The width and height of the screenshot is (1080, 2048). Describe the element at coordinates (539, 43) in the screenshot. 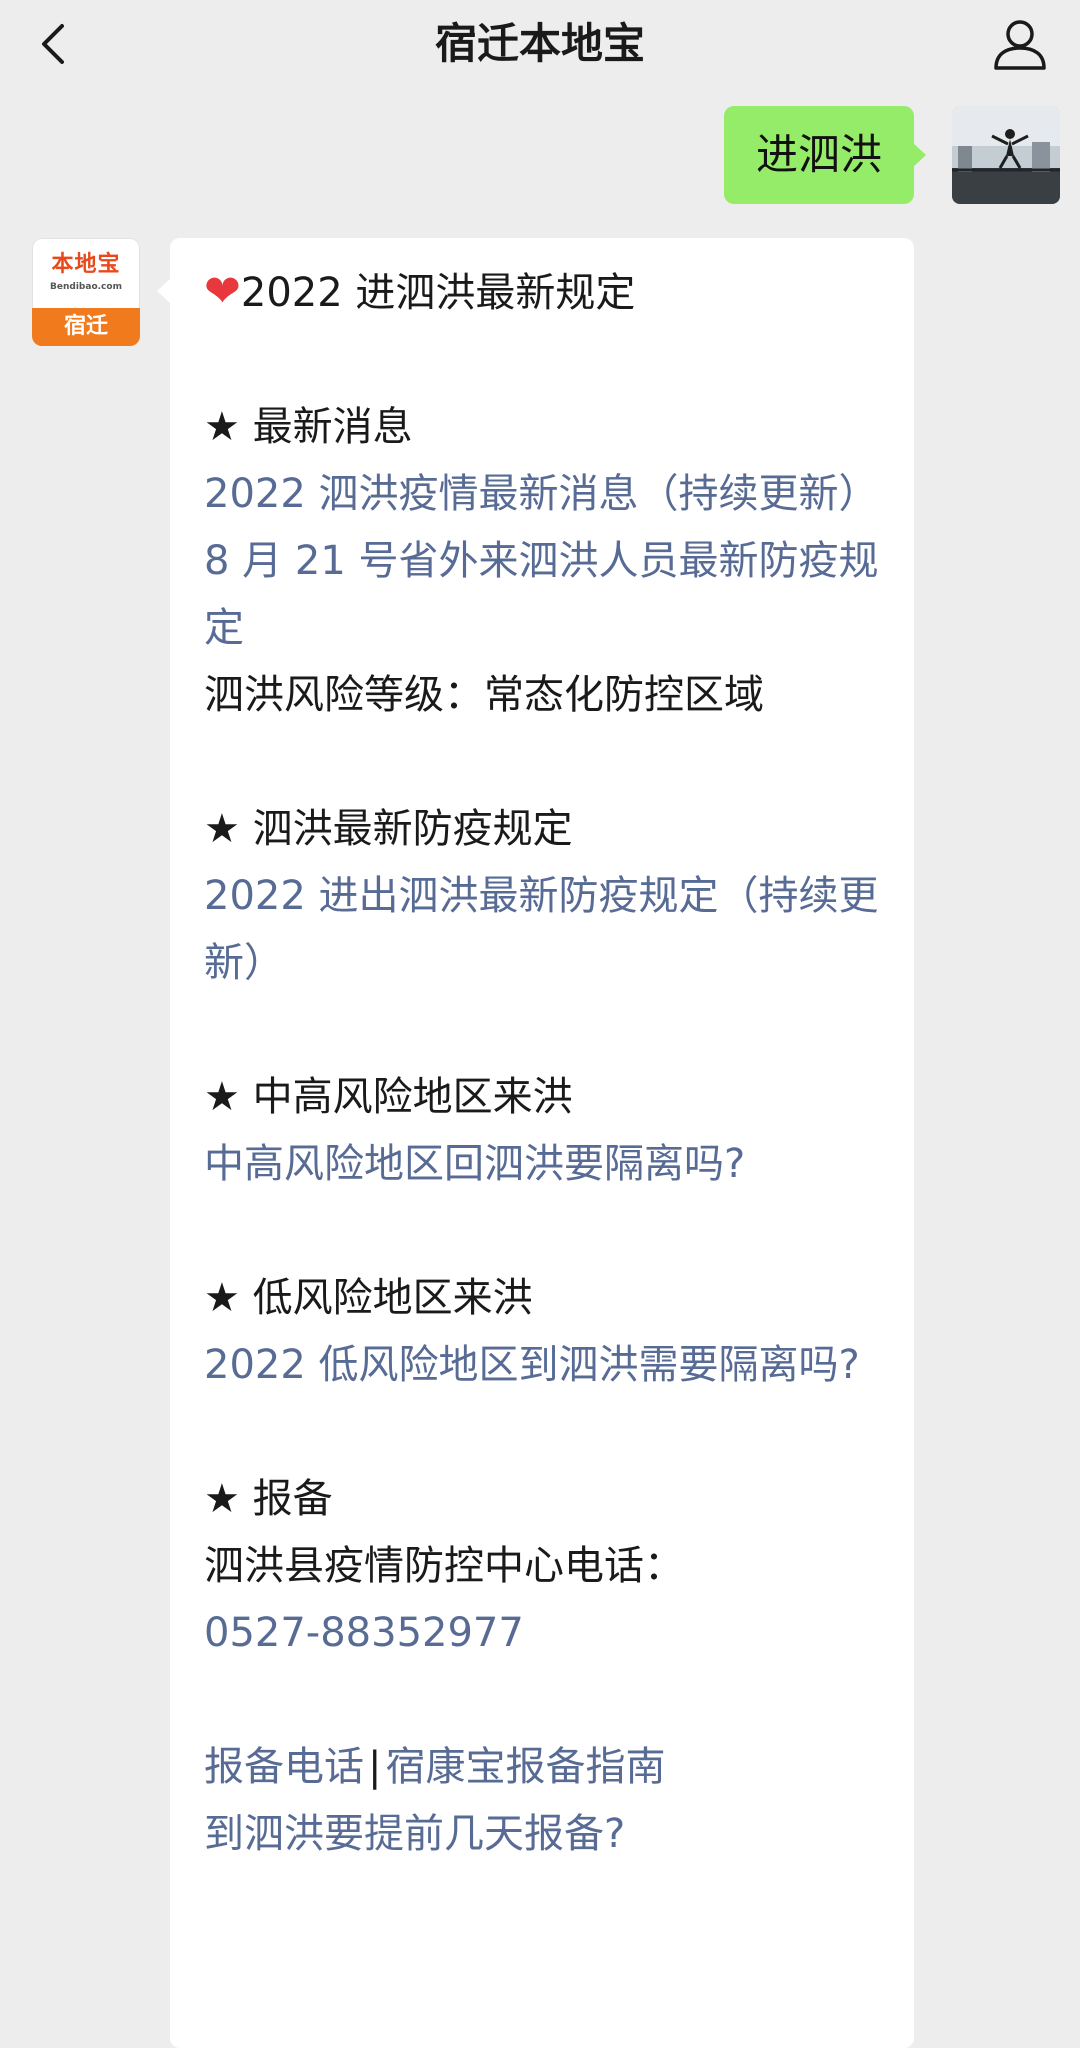

I see `chat-title: 宿迁本地宝` at that location.